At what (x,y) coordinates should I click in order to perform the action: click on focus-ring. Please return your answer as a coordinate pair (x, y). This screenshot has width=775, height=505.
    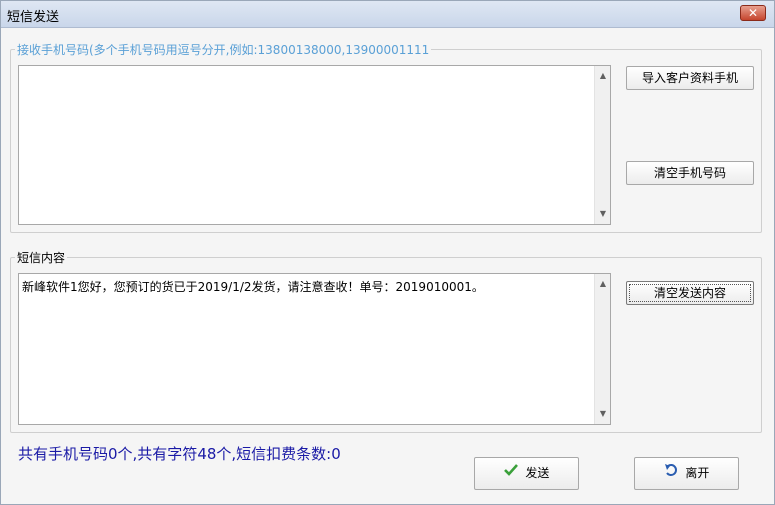
    Looking at the image, I should click on (690, 293).